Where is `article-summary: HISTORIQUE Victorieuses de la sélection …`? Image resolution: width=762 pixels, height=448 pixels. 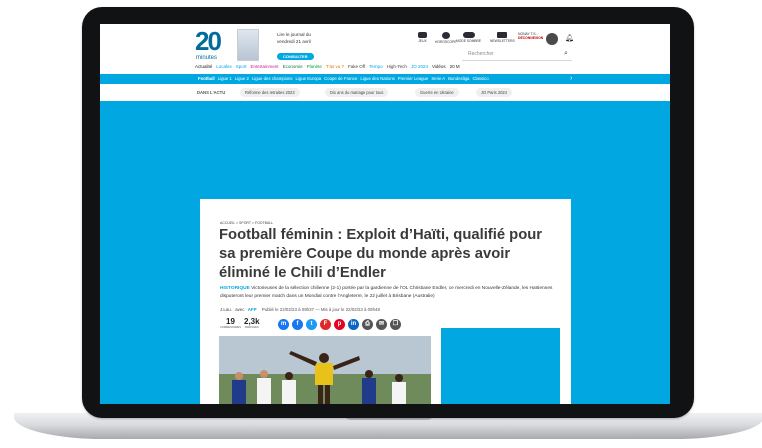 article-summary: HISTORIQUE Victorieuses de la sélection … is located at coordinates (395, 293).